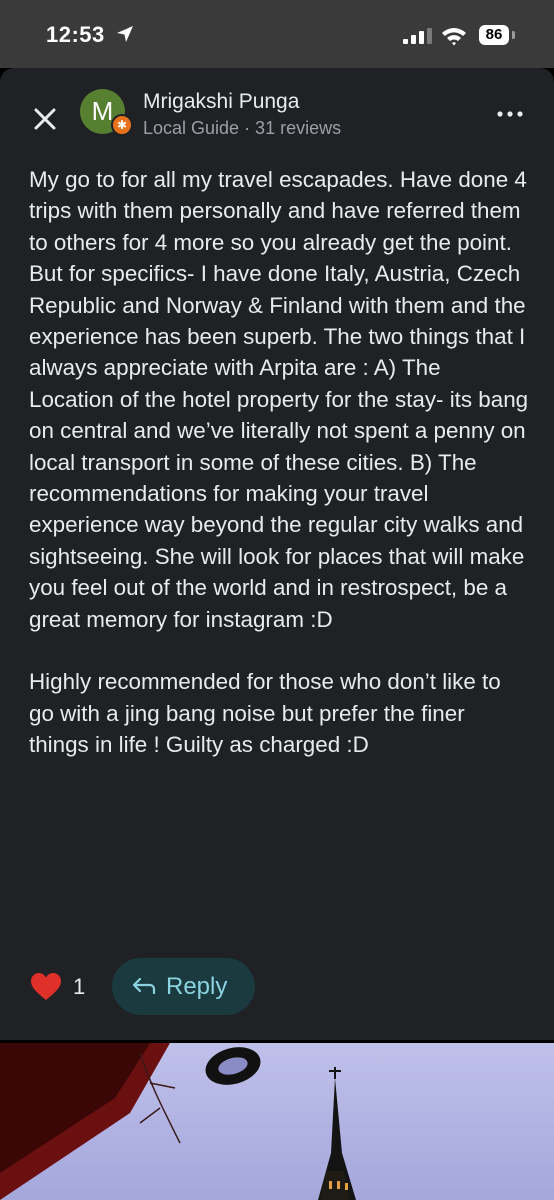  What do you see at coordinates (125, 34) in the screenshot?
I see `location-arrow-icon` at bounding box center [125, 34].